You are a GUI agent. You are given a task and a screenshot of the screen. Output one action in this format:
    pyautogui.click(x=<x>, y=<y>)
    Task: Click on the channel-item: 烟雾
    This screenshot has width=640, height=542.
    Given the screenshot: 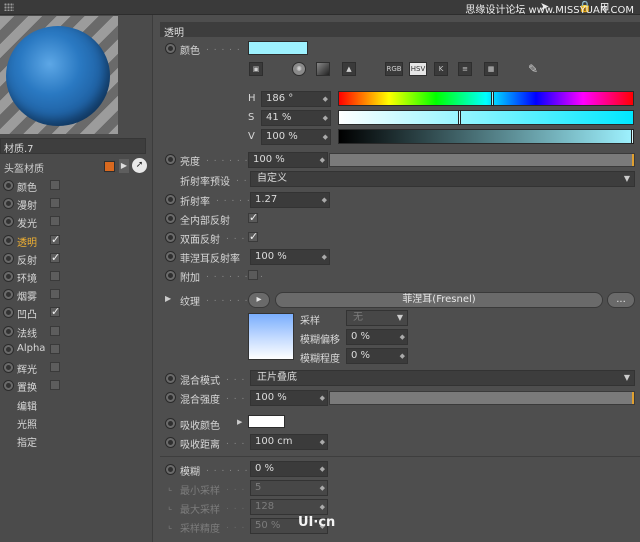 What is the action you would take?
    pyautogui.click(x=75, y=295)
    